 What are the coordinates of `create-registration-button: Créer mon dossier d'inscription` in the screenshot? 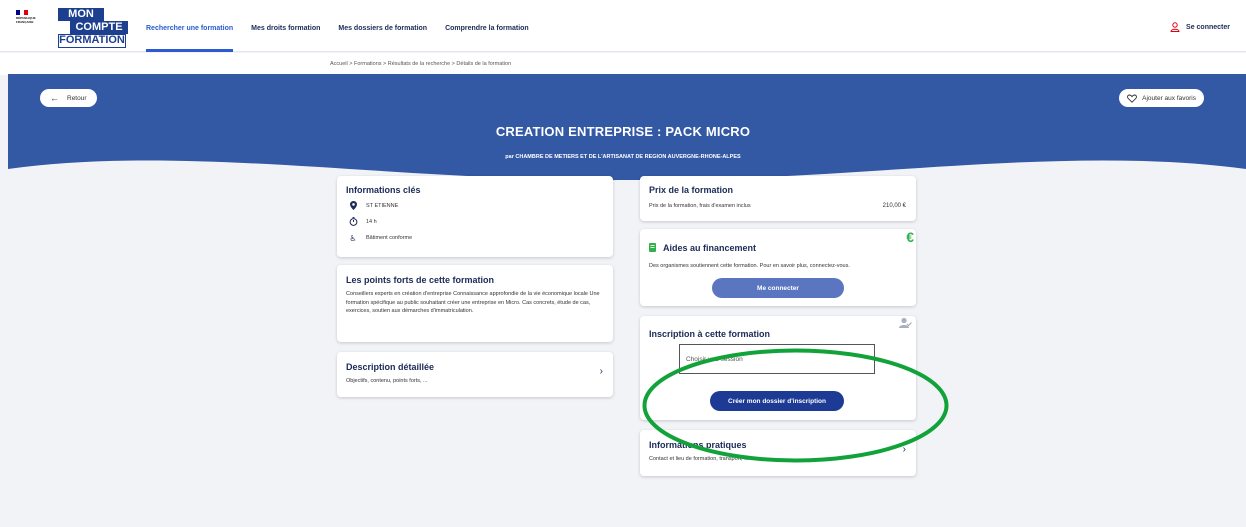 It's located at (777, 401).